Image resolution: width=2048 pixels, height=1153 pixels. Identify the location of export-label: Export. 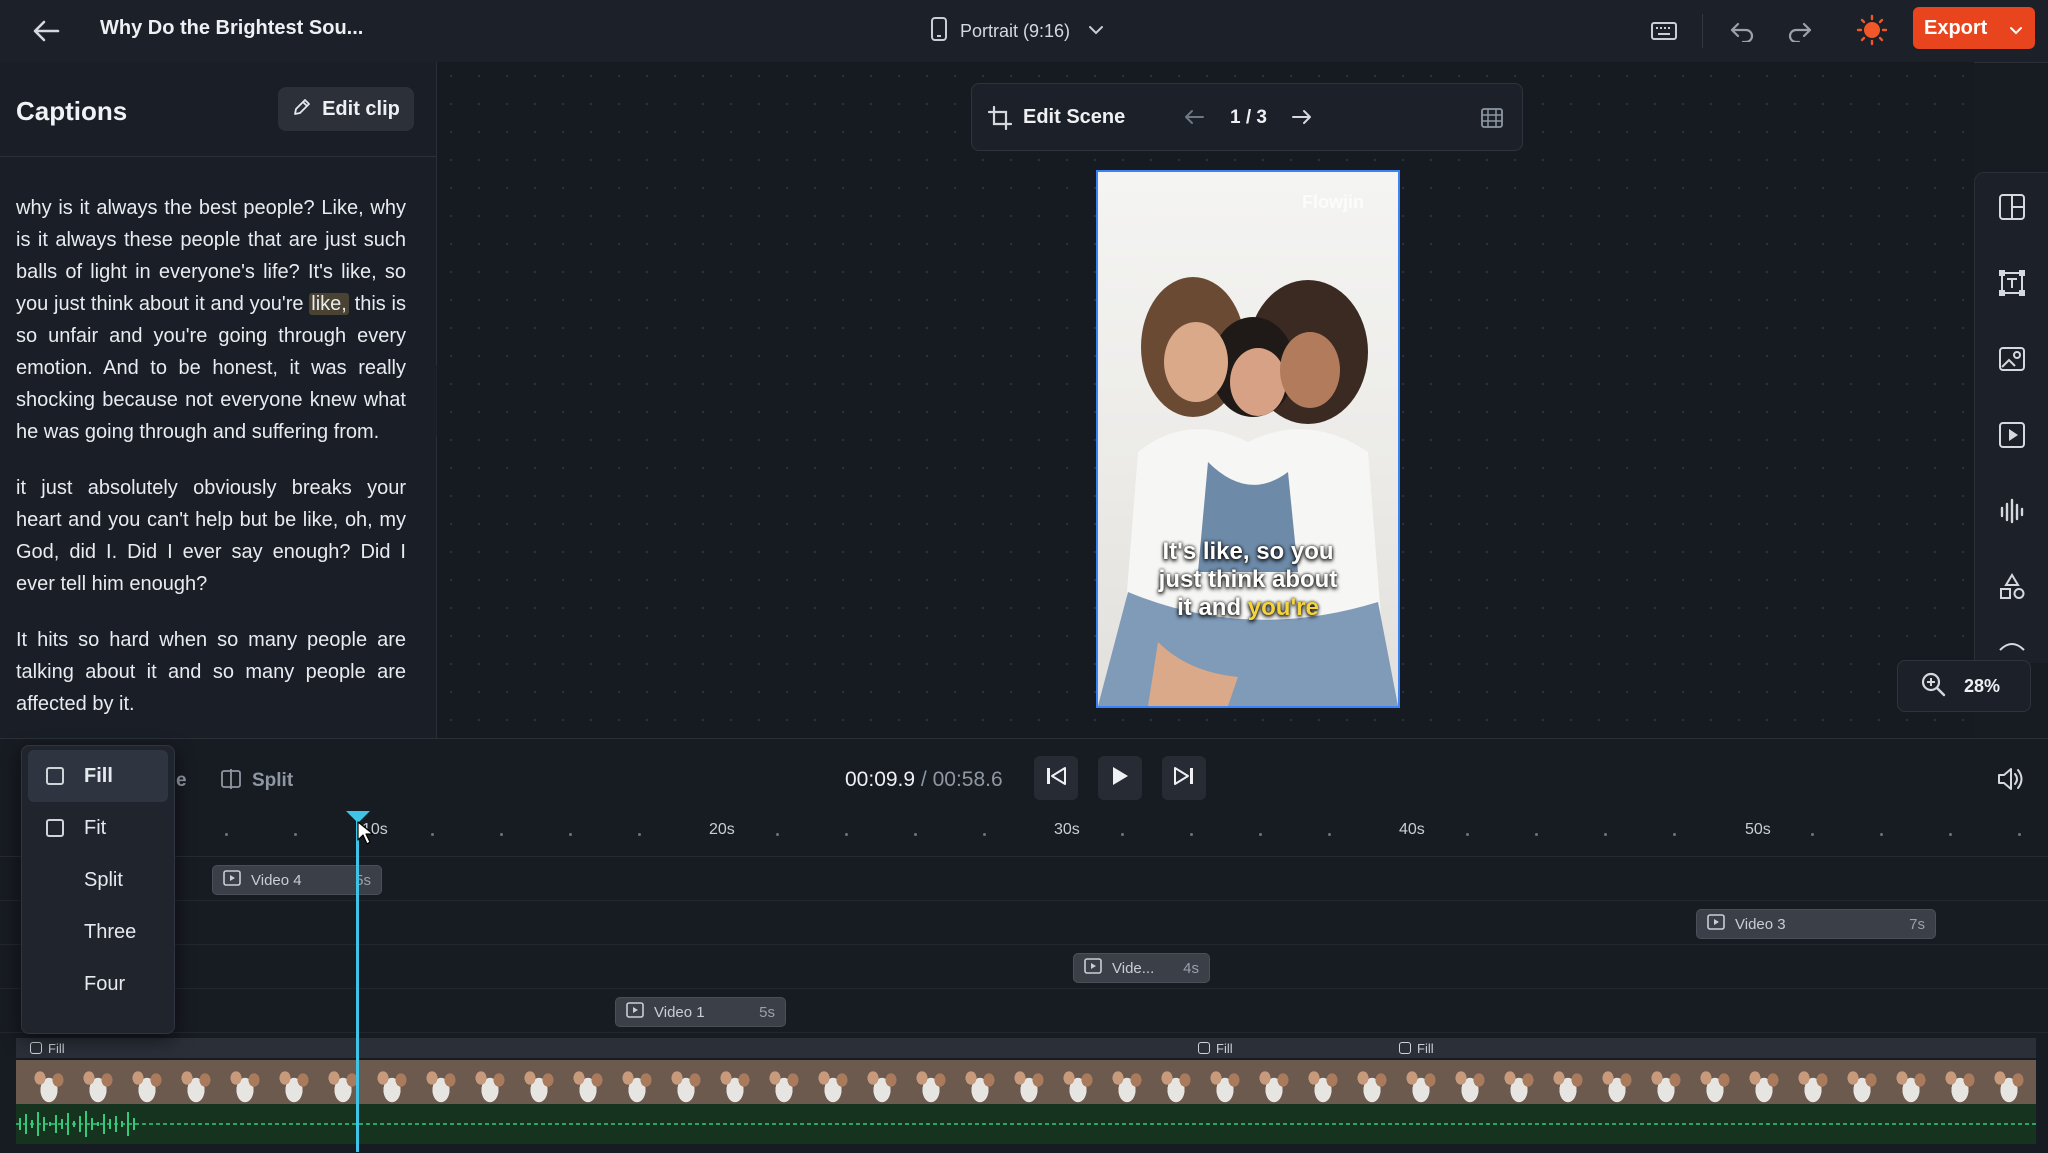
(1956, 27).